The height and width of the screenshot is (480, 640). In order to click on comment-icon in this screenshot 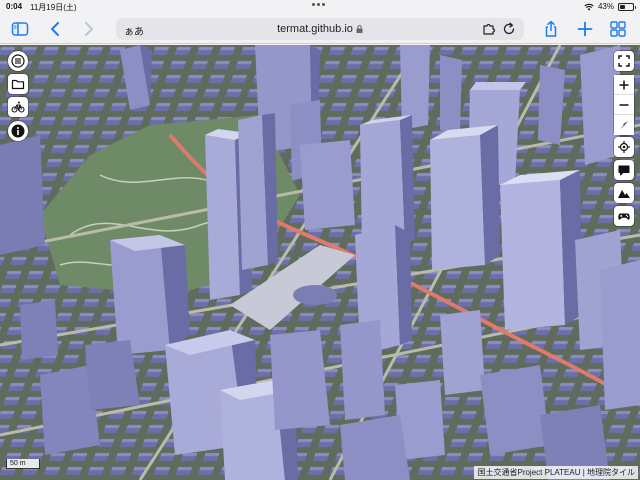, I will do `click(624, 170)`.